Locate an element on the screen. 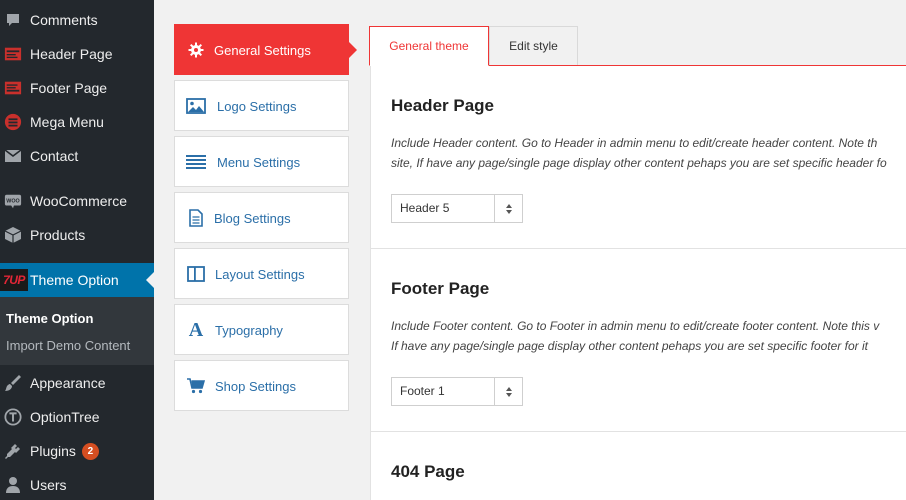  settings-nav-label: Layout Settings is located at coordinates (260, 274).